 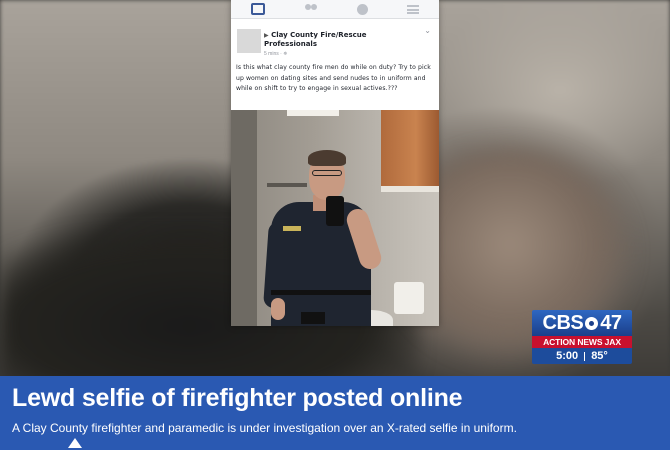 I want to click on chevron-down-icon: ⌄, so click(x=427, y=30).